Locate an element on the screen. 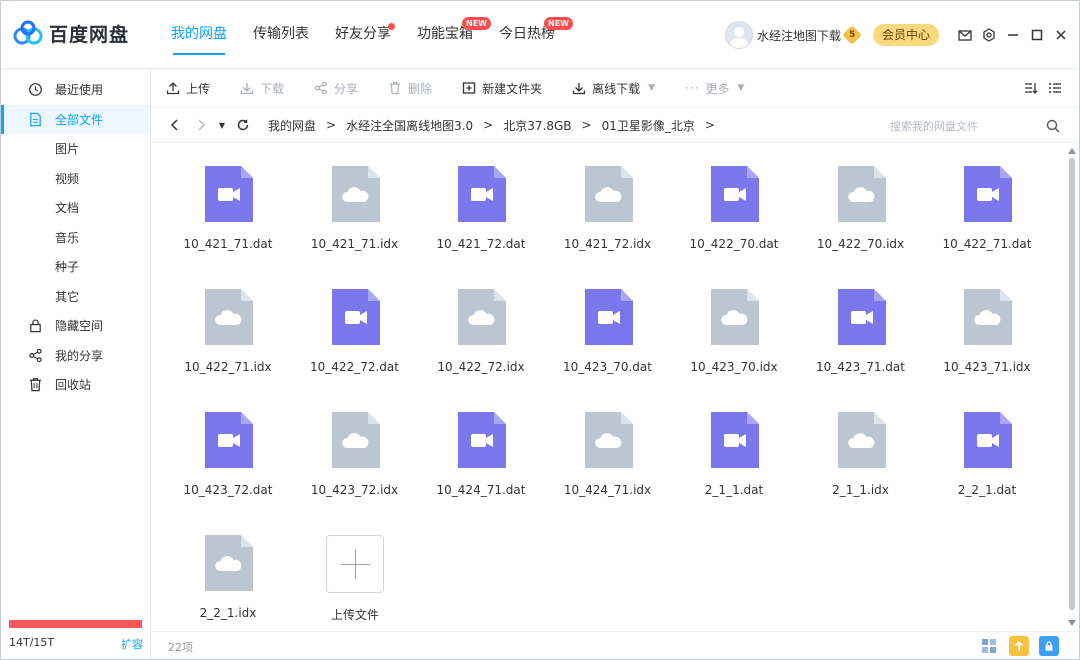  file-item: 10_422_71.dat is located at coordinates (987, 199).